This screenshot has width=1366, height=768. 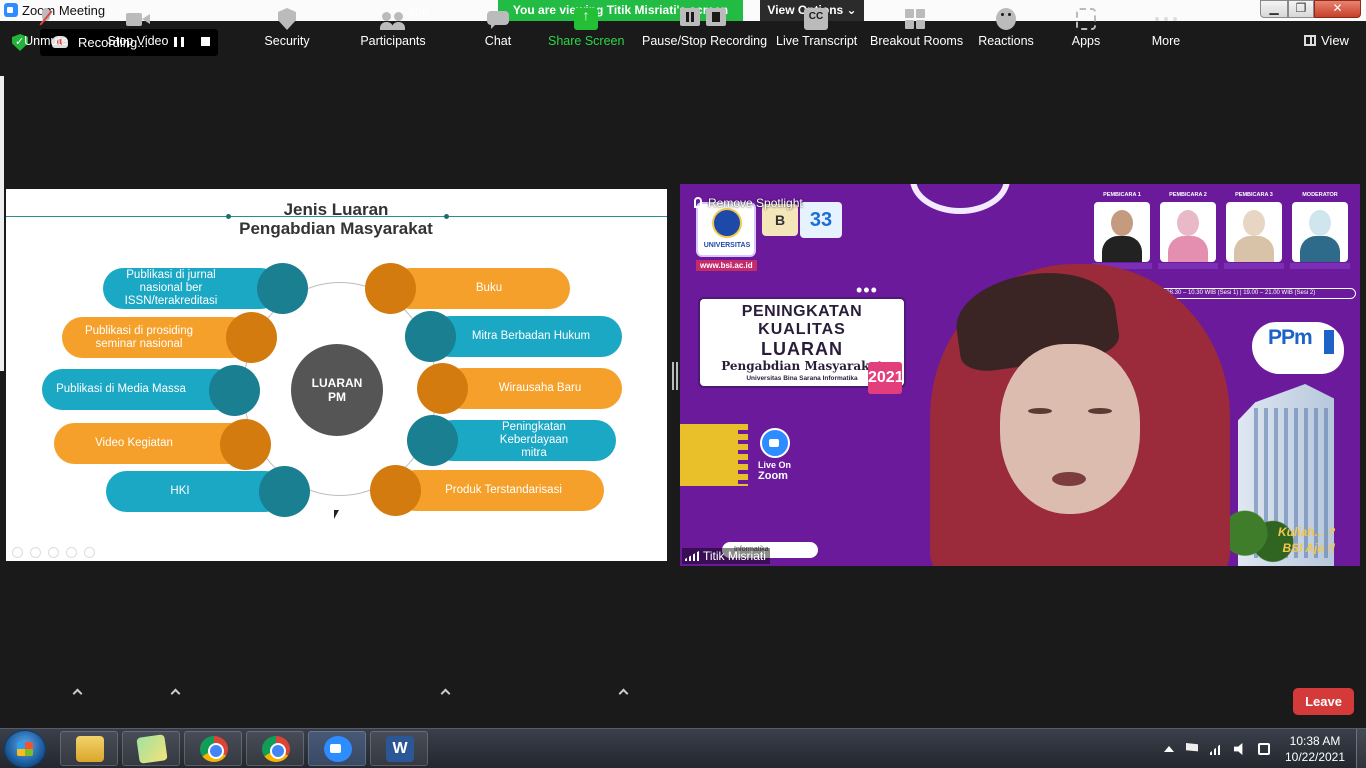 I want to click on unmute-button: Unmute, so click(x=46, y=30).